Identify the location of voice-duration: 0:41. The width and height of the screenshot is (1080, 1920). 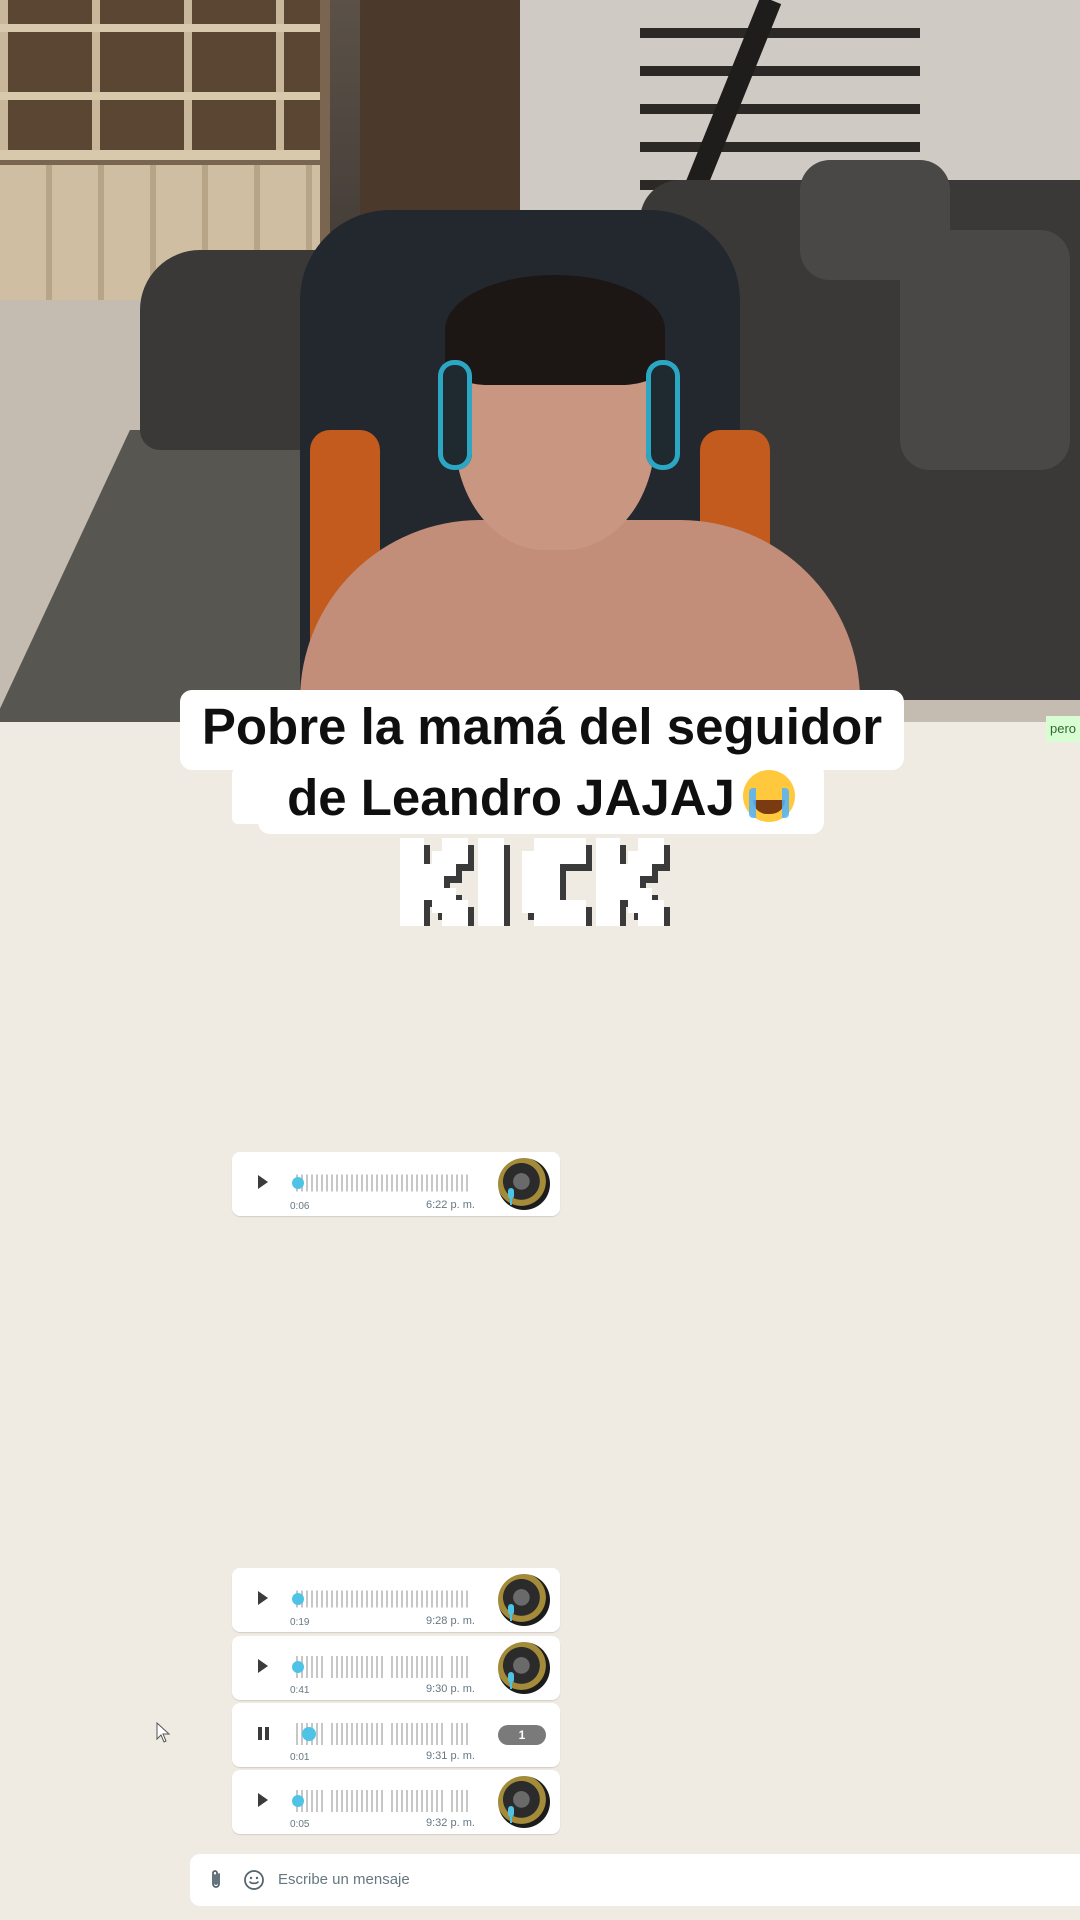
(300, 1690).